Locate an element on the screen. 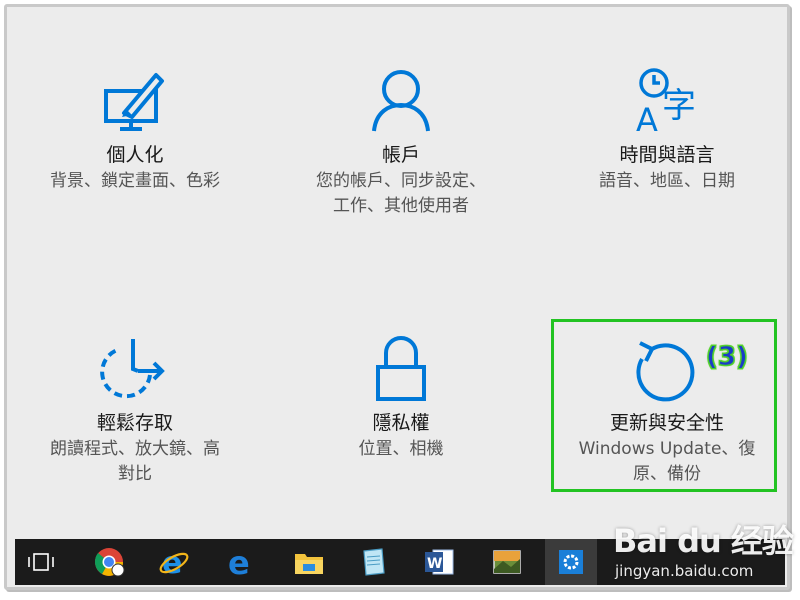 This screenshot has width=800, height=600. time-language-icon: A 字 is located at coordinates (666, 101).